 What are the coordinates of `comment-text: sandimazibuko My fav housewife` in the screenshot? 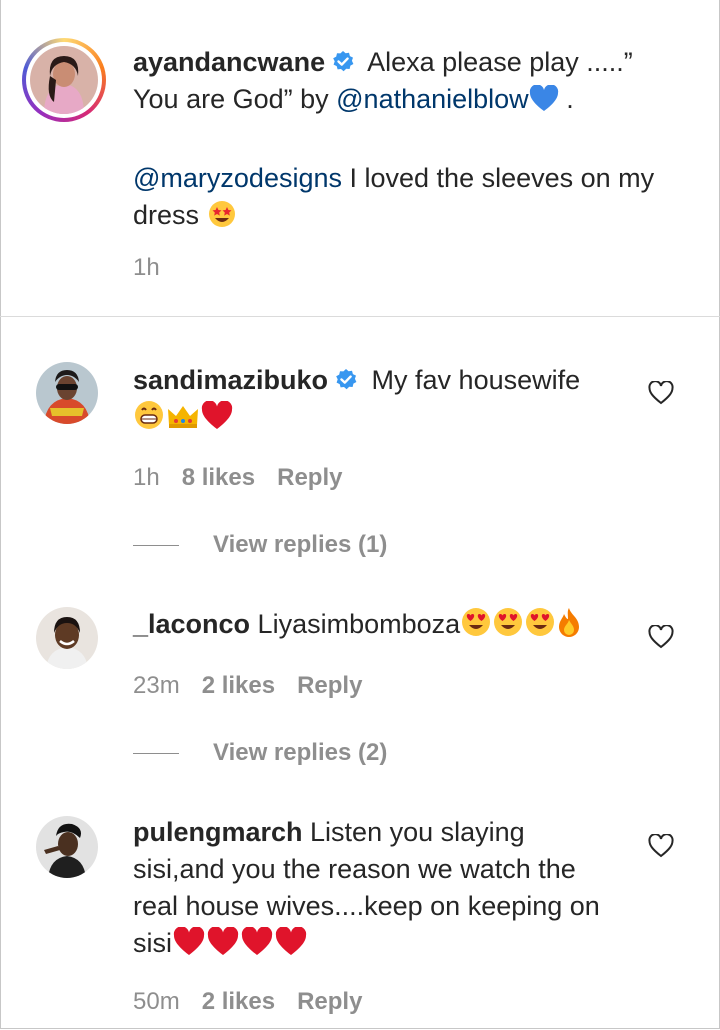 It's located at (356, 401).